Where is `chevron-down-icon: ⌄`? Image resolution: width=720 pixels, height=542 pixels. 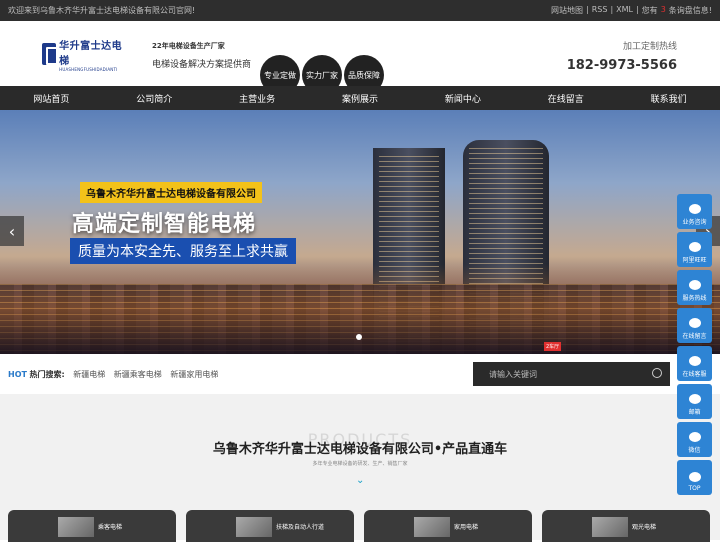 chevron-down-icon: ⌄ is located at coordinates (360, 480).